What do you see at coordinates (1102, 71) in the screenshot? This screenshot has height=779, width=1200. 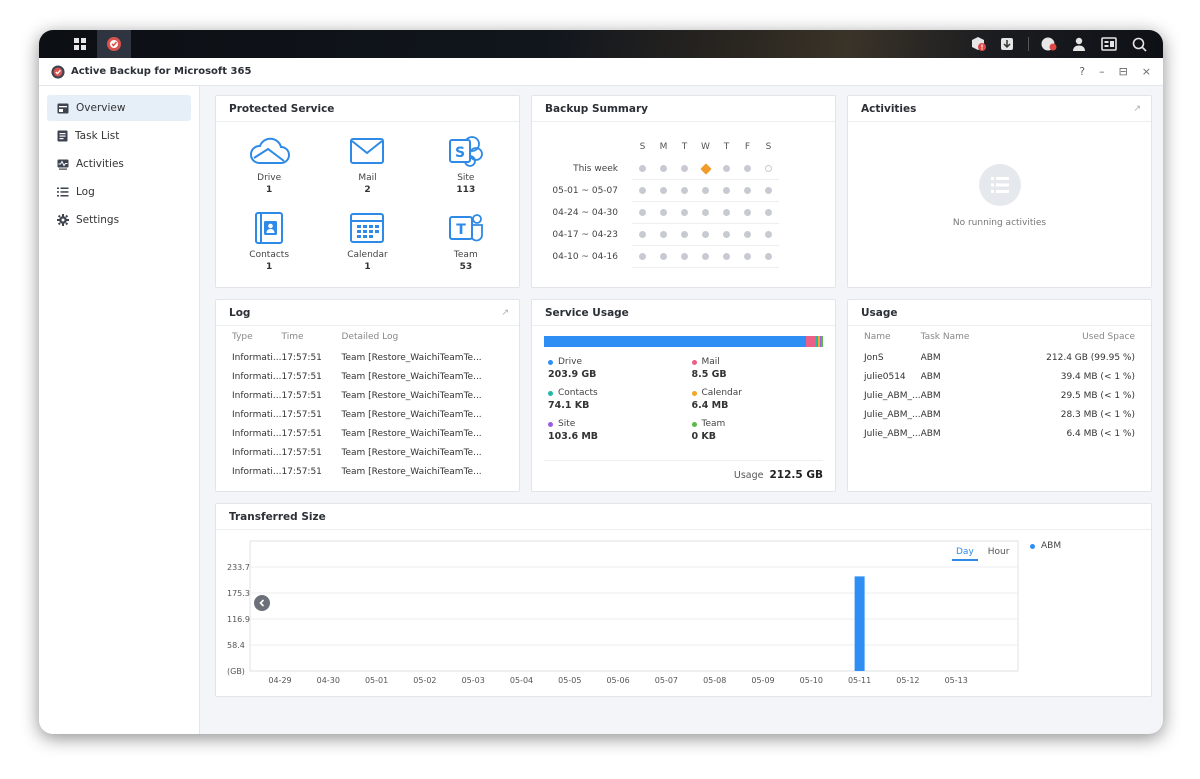 I see `minimize-button: –` at bounding box center [1102, 71].